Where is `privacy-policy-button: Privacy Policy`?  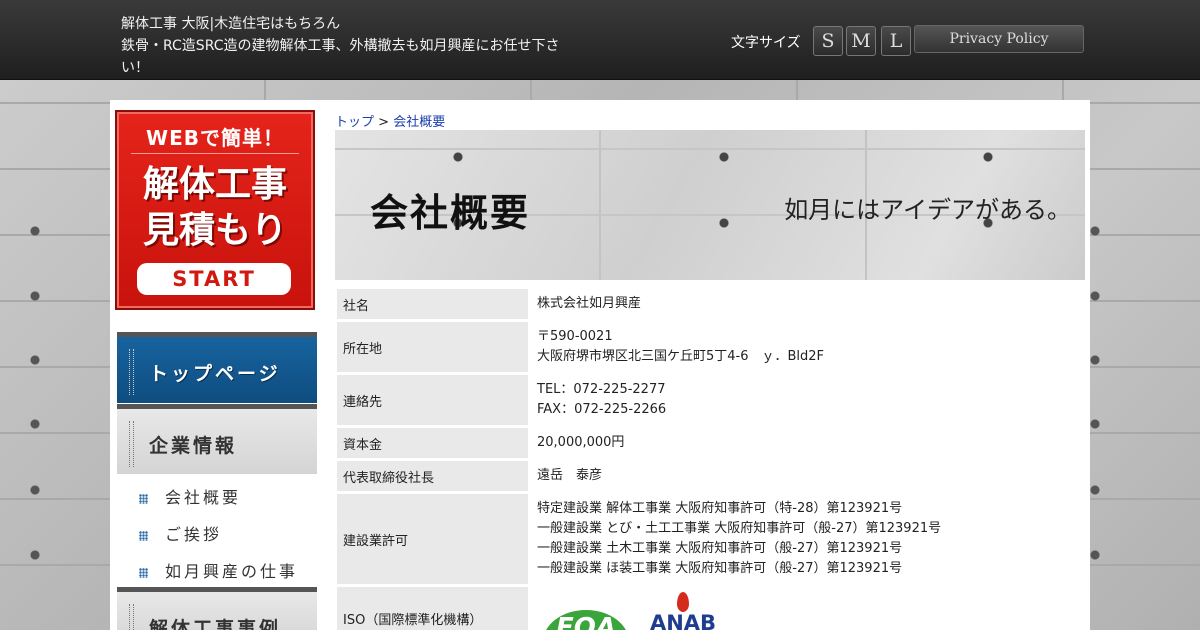 privacy-policy-button: Privacy Policy is located at coordinates (999, 39).